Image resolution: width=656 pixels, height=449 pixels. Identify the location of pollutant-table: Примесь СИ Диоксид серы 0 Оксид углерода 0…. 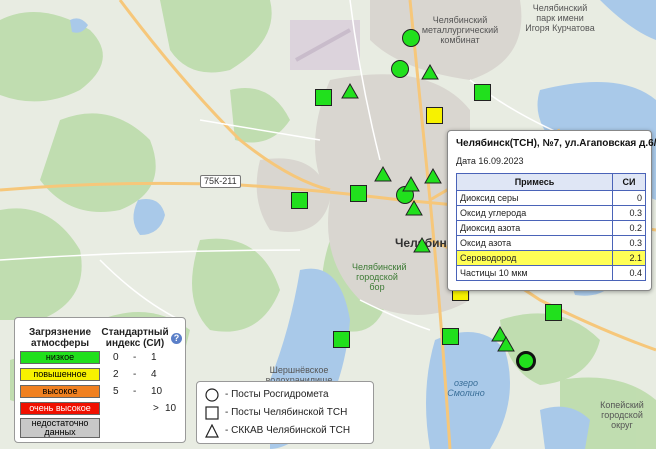
(551, 227).